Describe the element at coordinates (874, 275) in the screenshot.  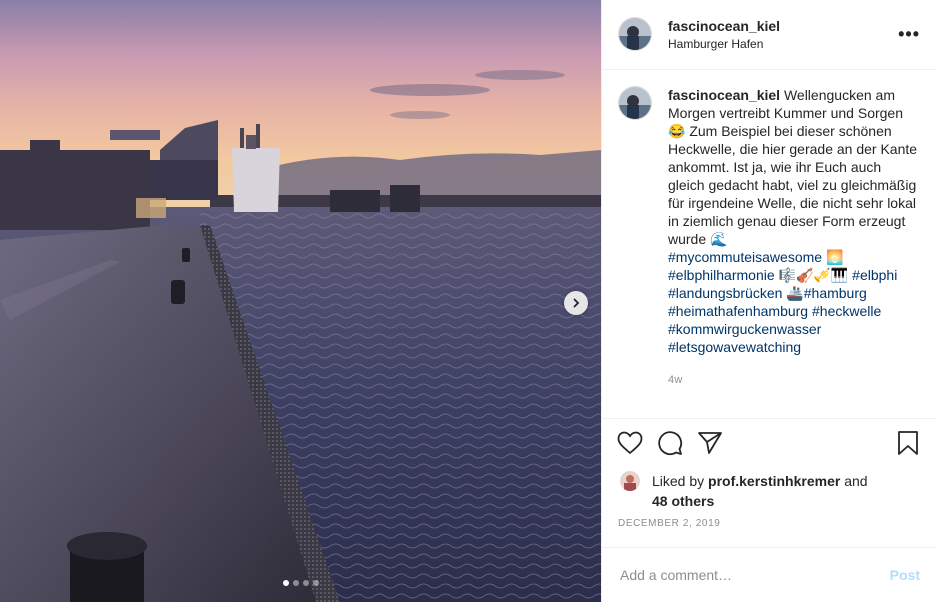
I see `hashtag-link: #elbphi` at that location.